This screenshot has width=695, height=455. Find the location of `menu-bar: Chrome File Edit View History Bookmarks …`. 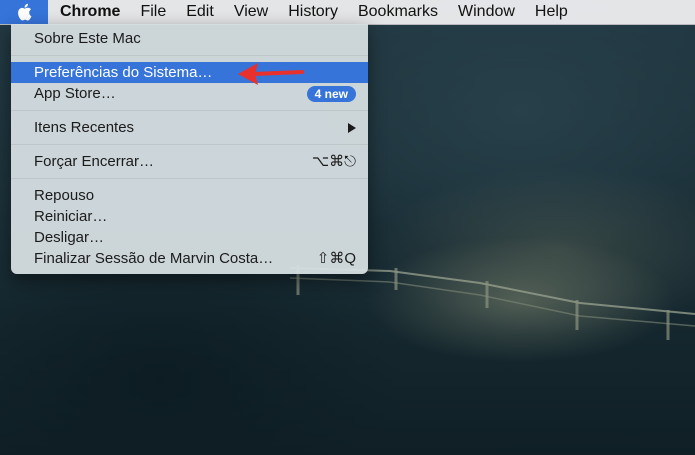

menu-bar: Chrome File Edit View History Bookmarks … is located at coordinates (347, 12).